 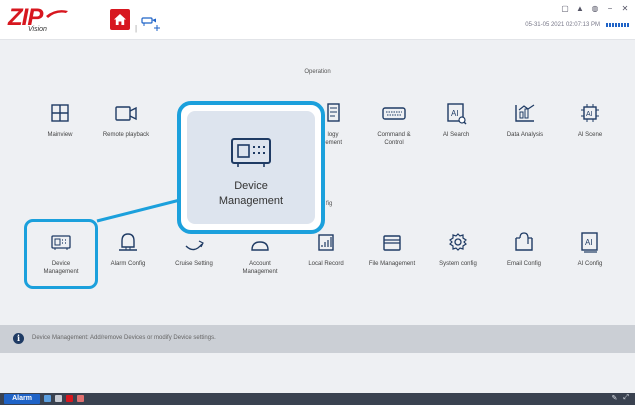 I want to click on add-camera-tab, so click(x=150, y=25).